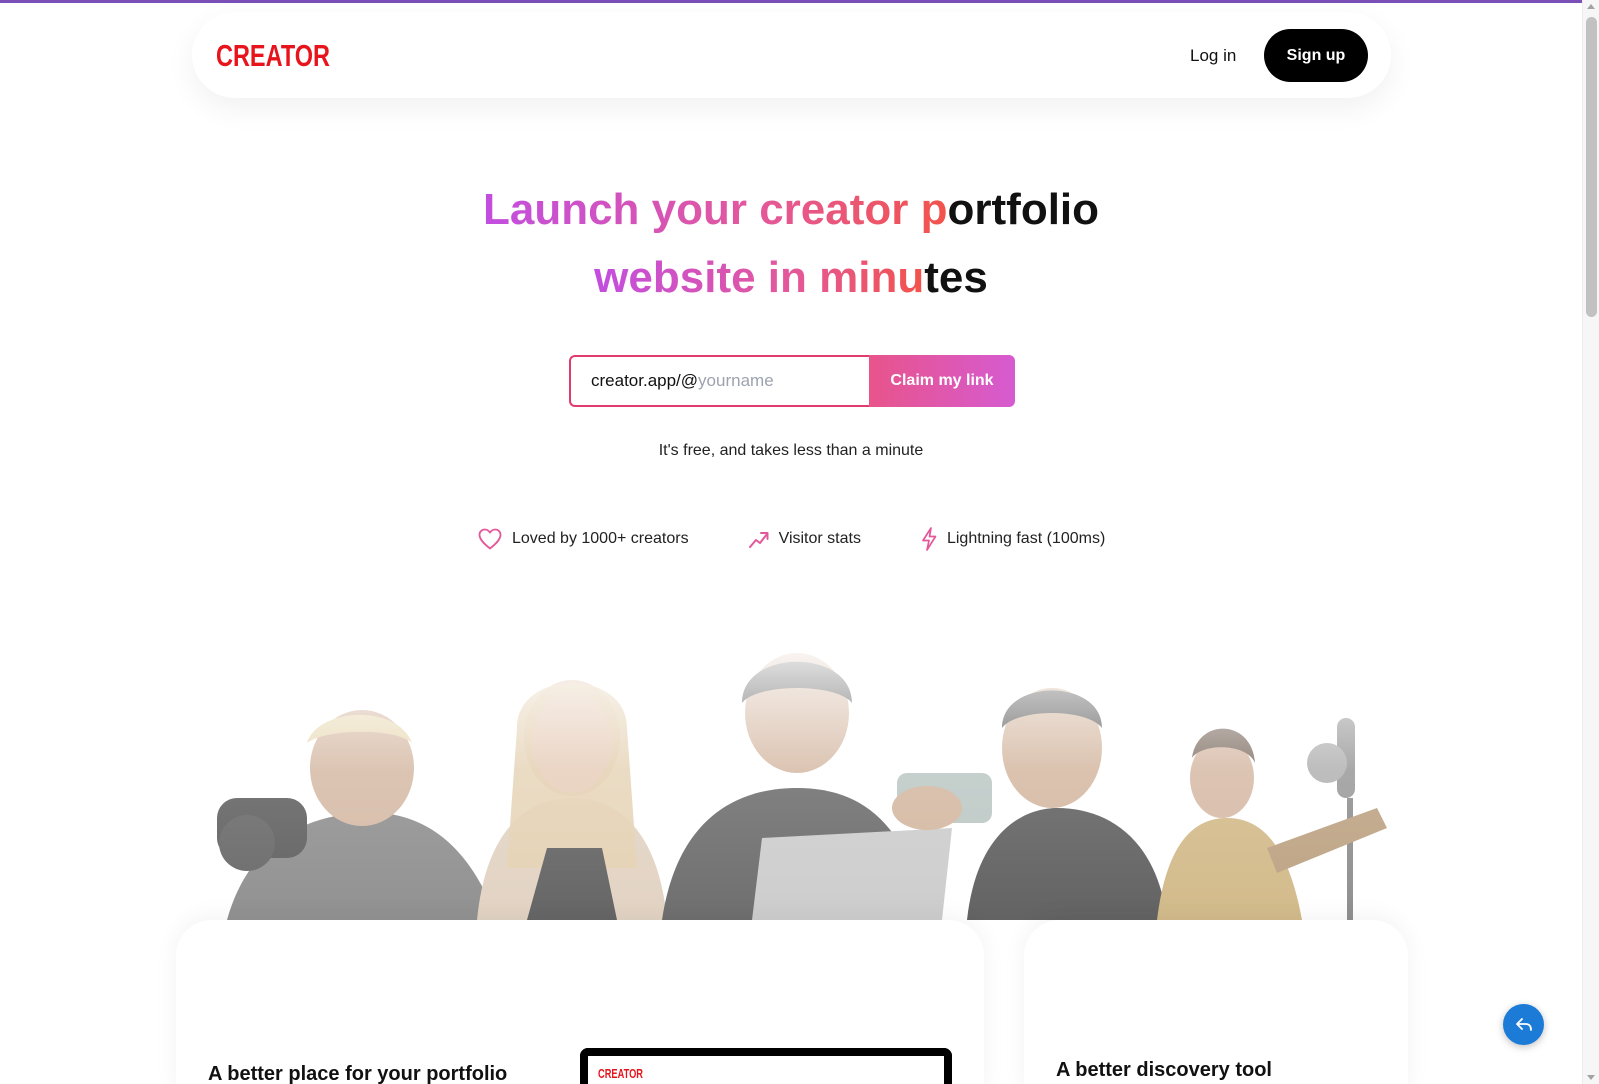 The height and width of the screenshot is (1084, 1599). I want to click on feature-label: Lightning fast (100ms), so click(1026, 538).